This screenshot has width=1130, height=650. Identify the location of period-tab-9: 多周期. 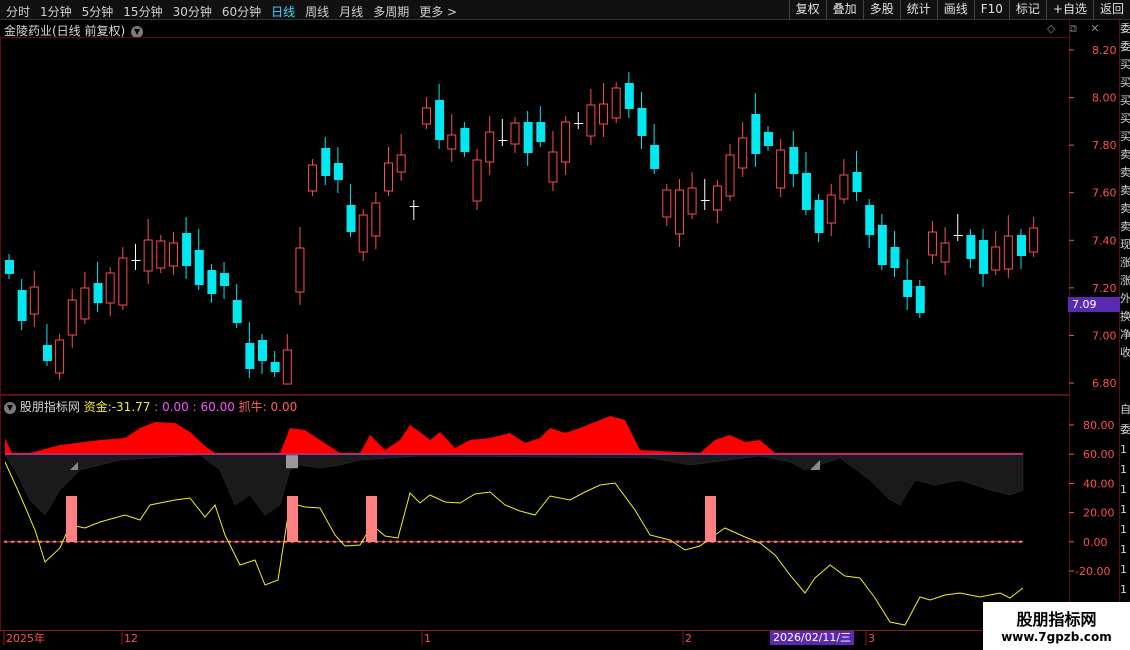
(391, 11).